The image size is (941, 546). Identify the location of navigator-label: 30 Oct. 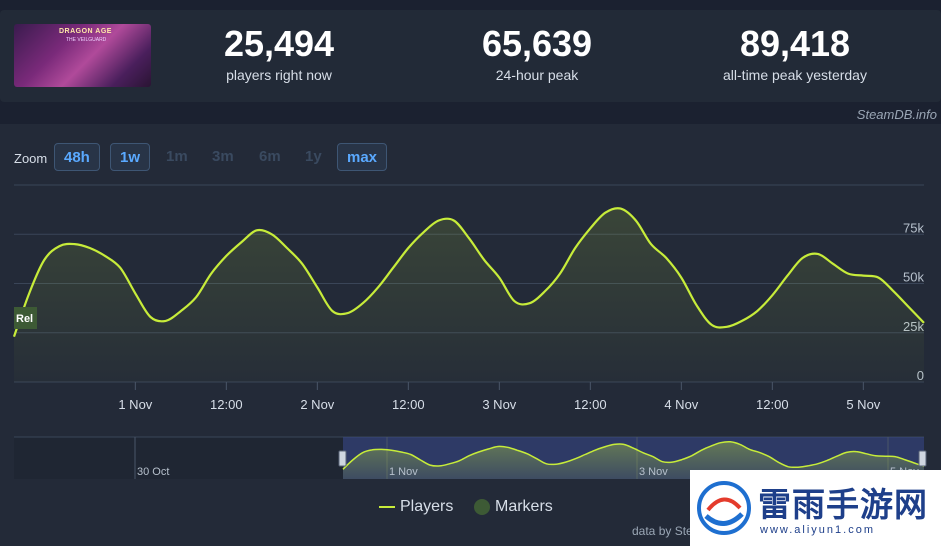
(153, 472).